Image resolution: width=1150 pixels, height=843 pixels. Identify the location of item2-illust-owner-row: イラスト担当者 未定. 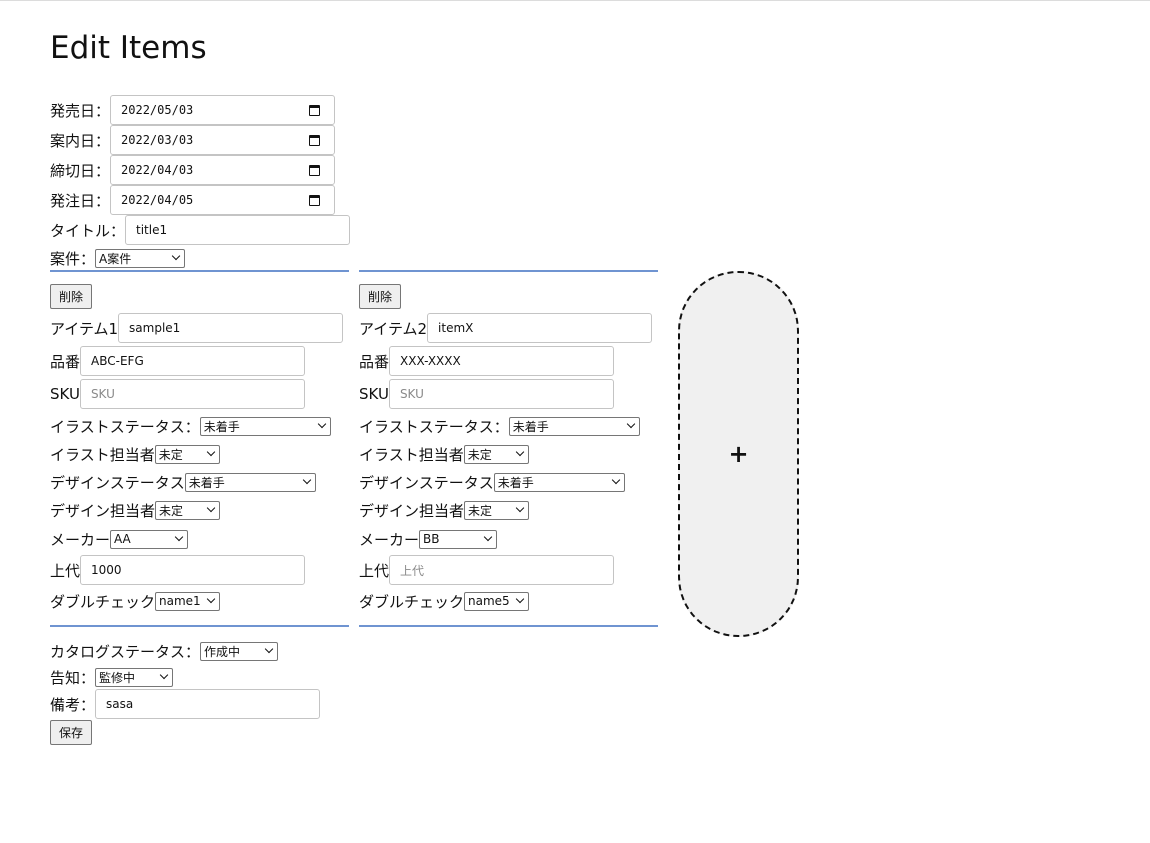
(444, 454).